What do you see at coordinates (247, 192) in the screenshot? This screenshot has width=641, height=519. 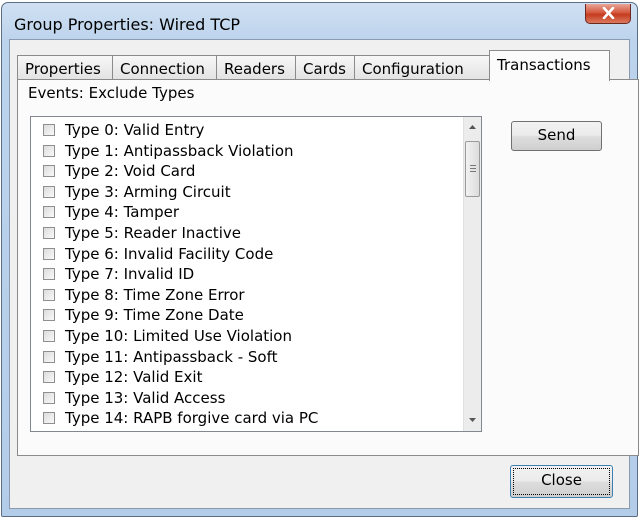 I see `event-type-item: Type 3: Arming Circuit` at bounding box center [247, 192].